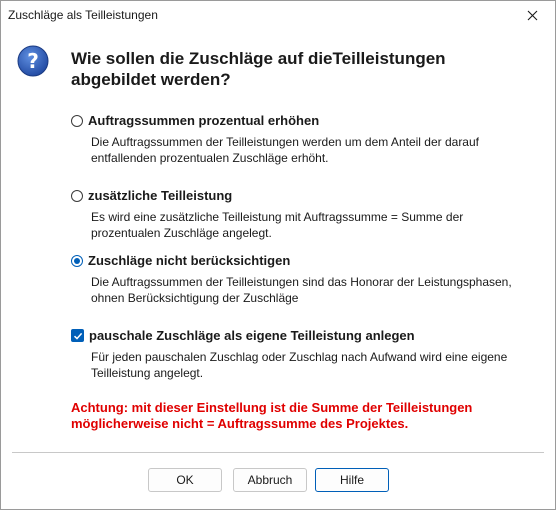  What do you see at coordinates (185, 480) in the screenshot?
I see `ok-button: OK` at bounding box center [185, 480].